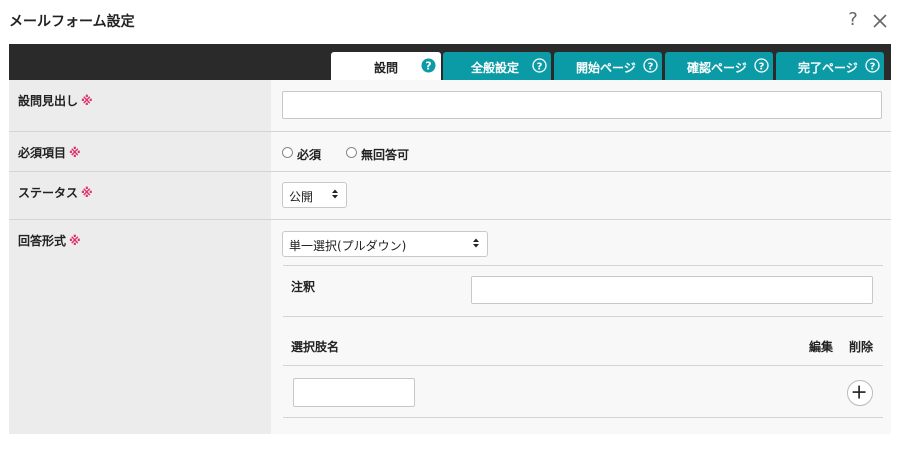 The image size is (900, 467). I want to click on close-icon, so click(880, 21).